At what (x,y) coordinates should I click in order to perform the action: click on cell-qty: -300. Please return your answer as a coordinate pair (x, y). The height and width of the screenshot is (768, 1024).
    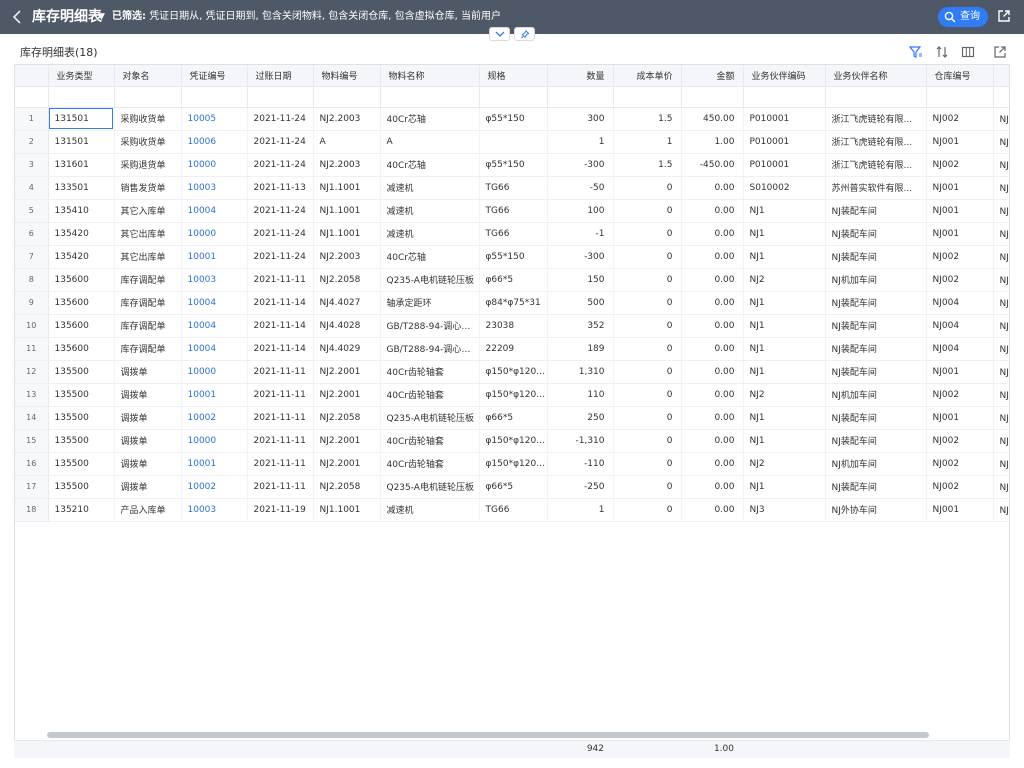
    Looking at the image, I should click on (580, 257).